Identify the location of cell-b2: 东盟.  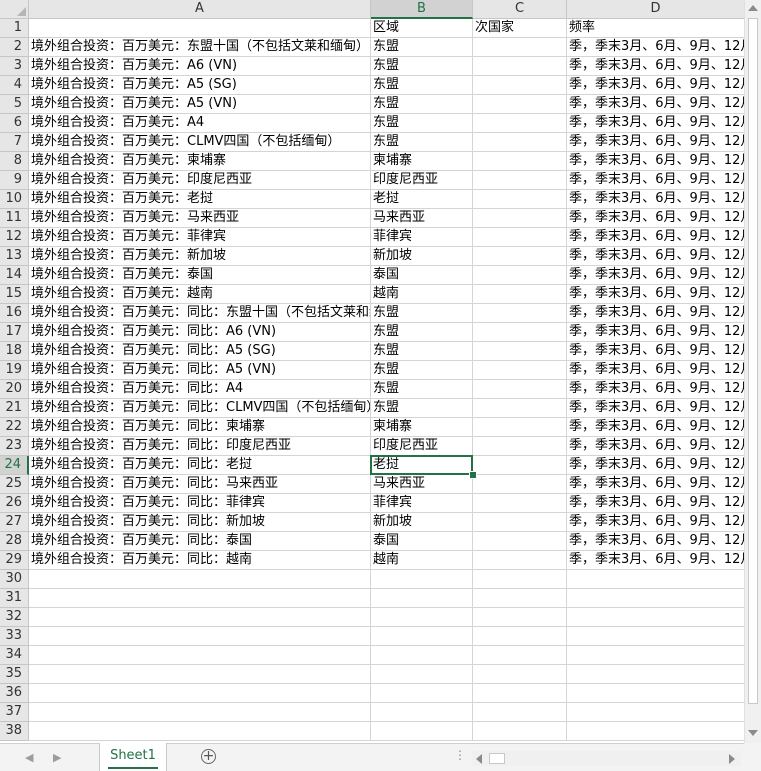
(422, 47).